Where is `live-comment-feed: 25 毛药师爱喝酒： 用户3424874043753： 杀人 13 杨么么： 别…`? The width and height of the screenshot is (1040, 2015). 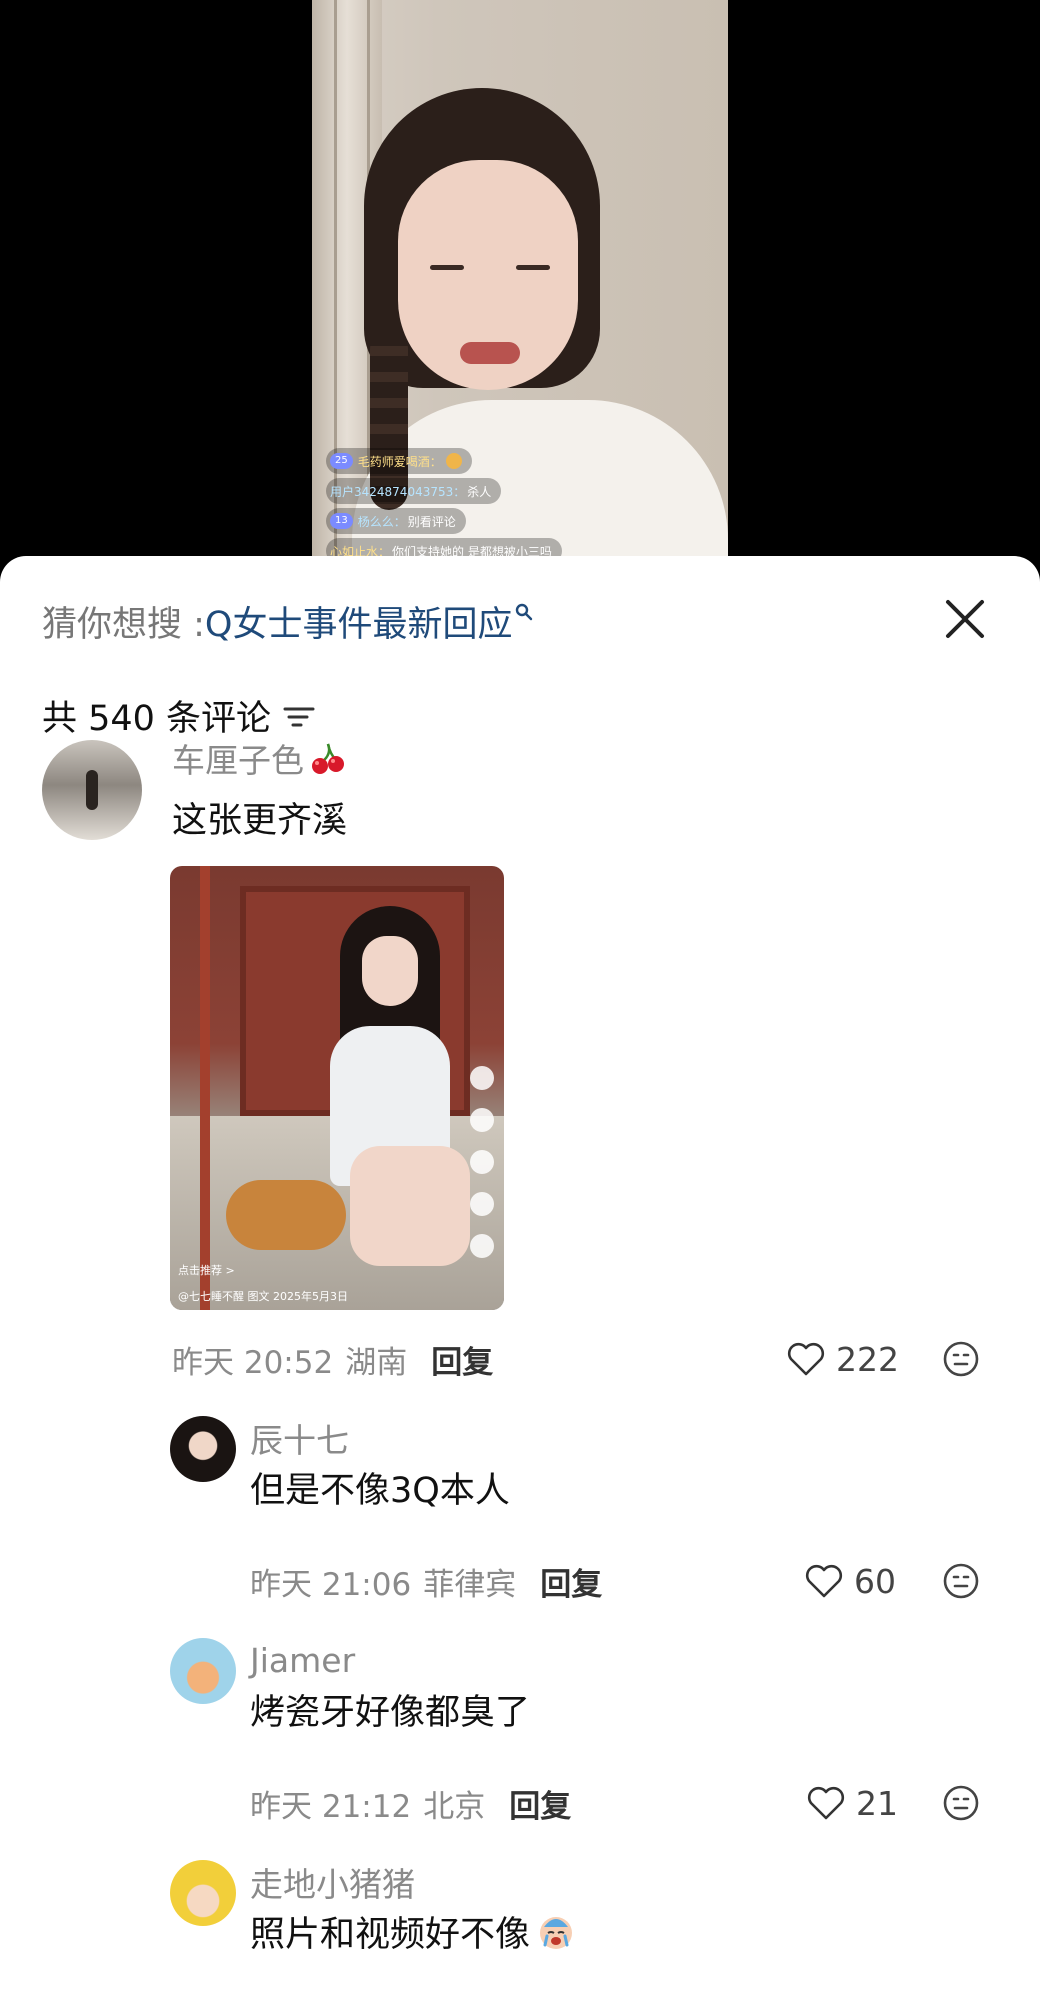
live-comment-feed: 25 毛药师爱喝酒： 用户3424874043753： 杀人 13 杨么么： 别… is located at coordinates (476, 508).